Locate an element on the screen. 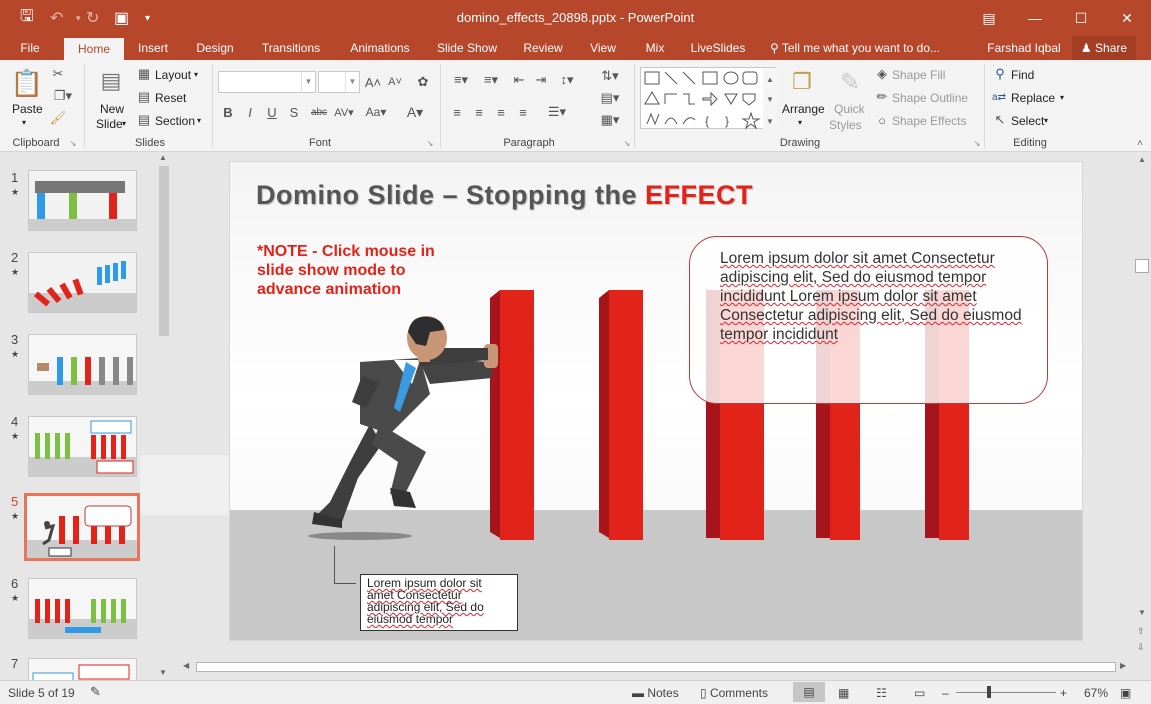 The height and width of the screenshot is (704, 1151). normal-view-icon: ▤ is located at coordinates (809, 692).